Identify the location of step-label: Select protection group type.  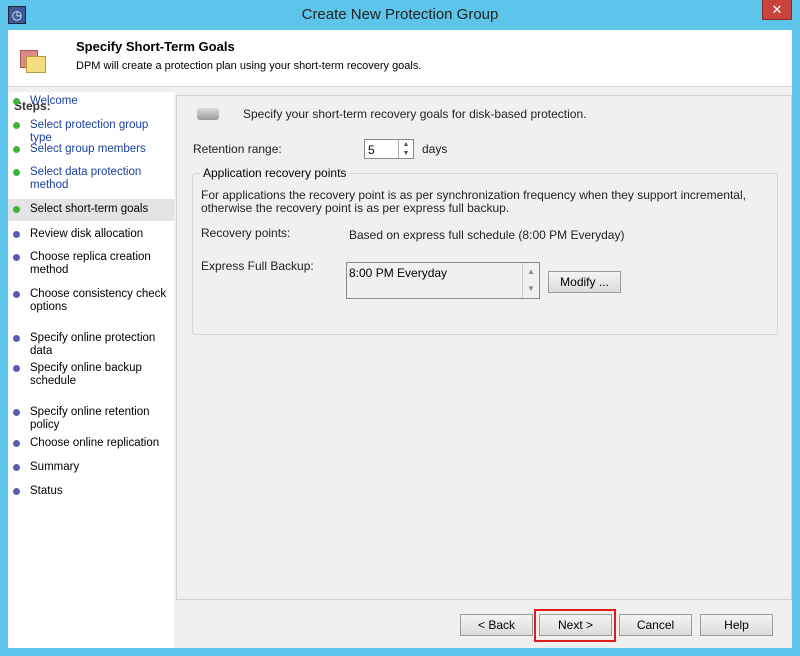
(89, 131).